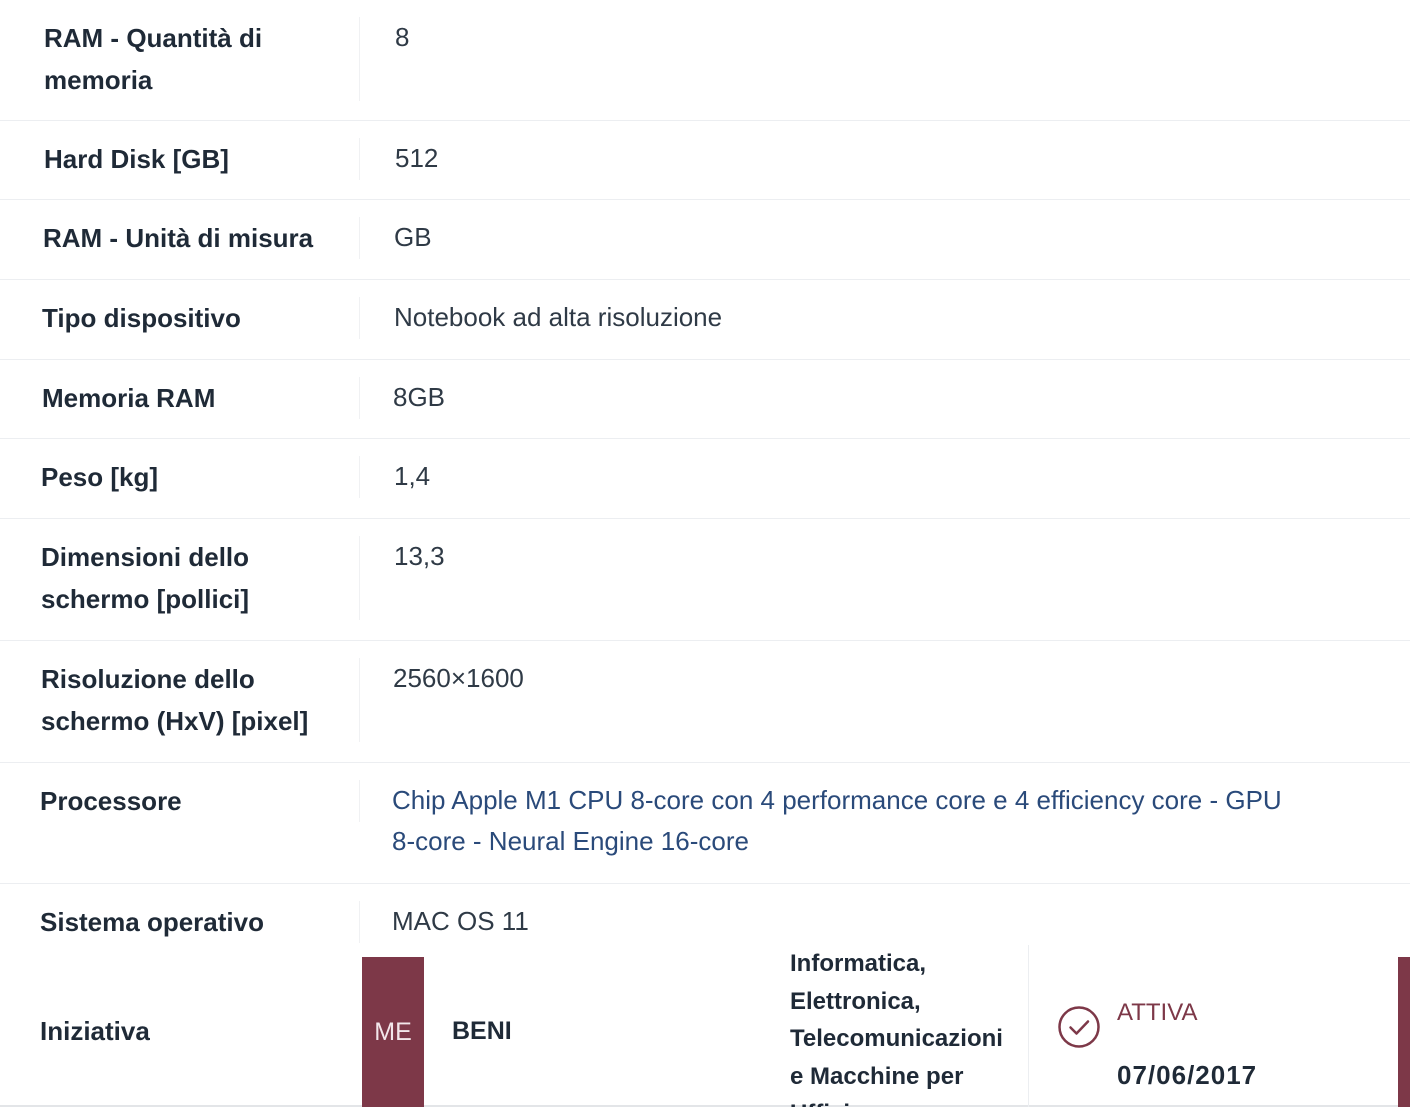  I want to click on spec-value-line: 2560×1600, so click(458, 678).